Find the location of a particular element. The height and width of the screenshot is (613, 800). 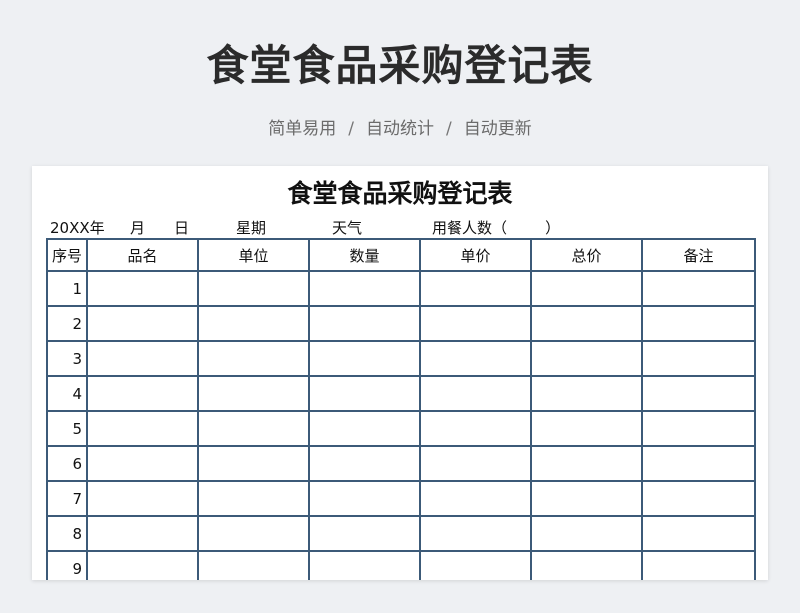

info-weekday: 星期 is located at coordinates (251, 228).